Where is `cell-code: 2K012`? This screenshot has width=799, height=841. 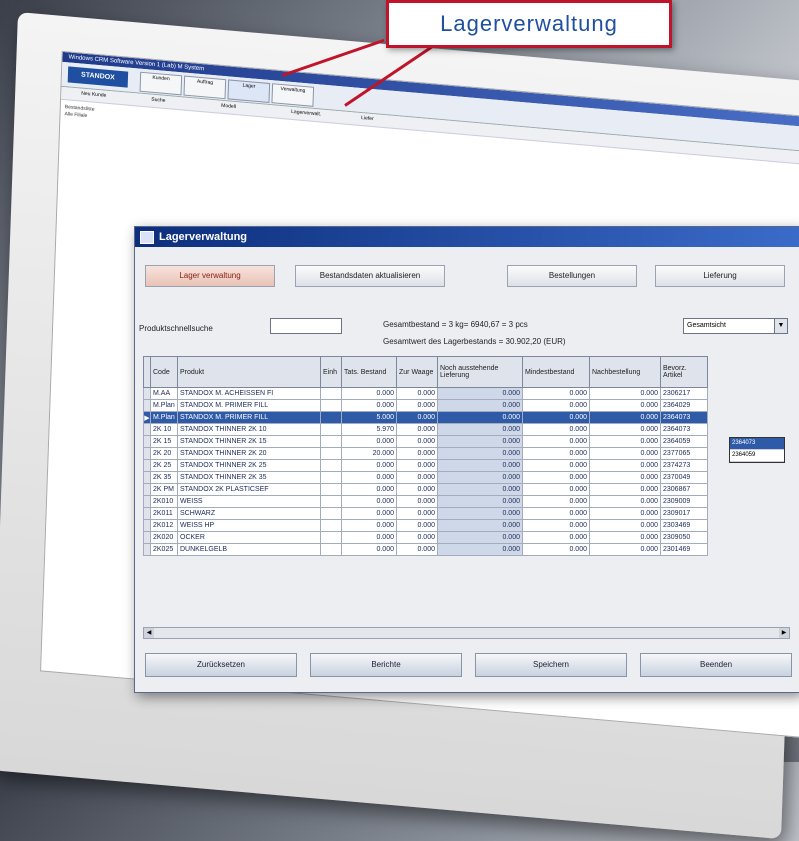
cell-code: 2K012 is located at coordinates (164, 525).